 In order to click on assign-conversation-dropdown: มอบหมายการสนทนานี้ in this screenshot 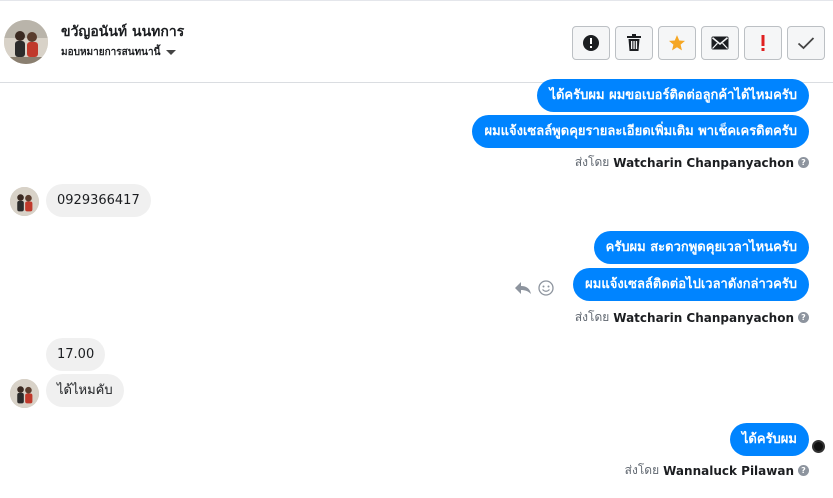, I will do `click(119, 52)`.